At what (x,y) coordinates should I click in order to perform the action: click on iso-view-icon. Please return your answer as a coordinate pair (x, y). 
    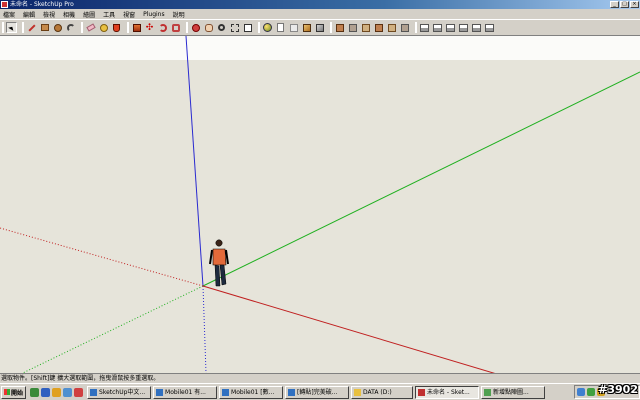
    Looking at the image, I should click on (424, 27).